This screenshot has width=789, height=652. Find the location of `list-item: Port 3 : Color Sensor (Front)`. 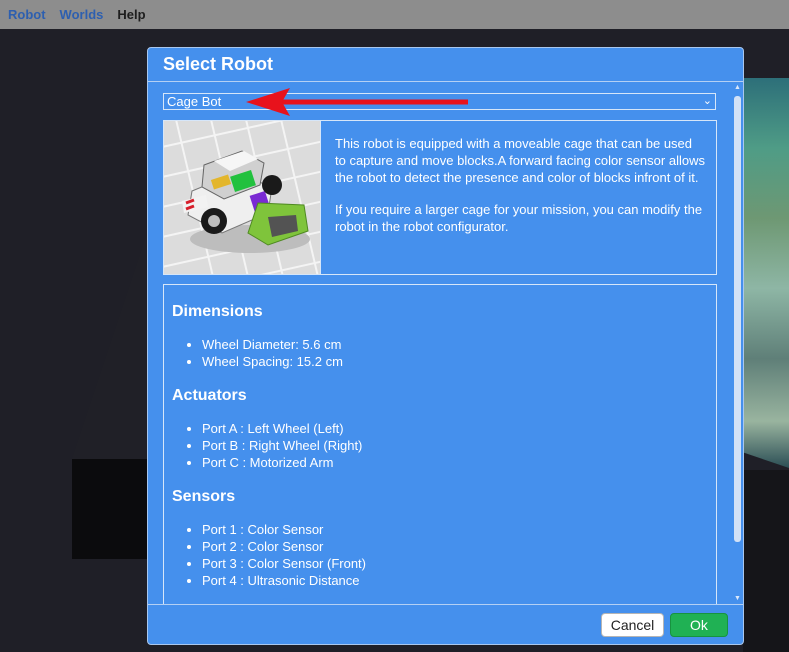

list-item: Port 3 : Color Sensor (Front) is located at coordinates (455, 563).